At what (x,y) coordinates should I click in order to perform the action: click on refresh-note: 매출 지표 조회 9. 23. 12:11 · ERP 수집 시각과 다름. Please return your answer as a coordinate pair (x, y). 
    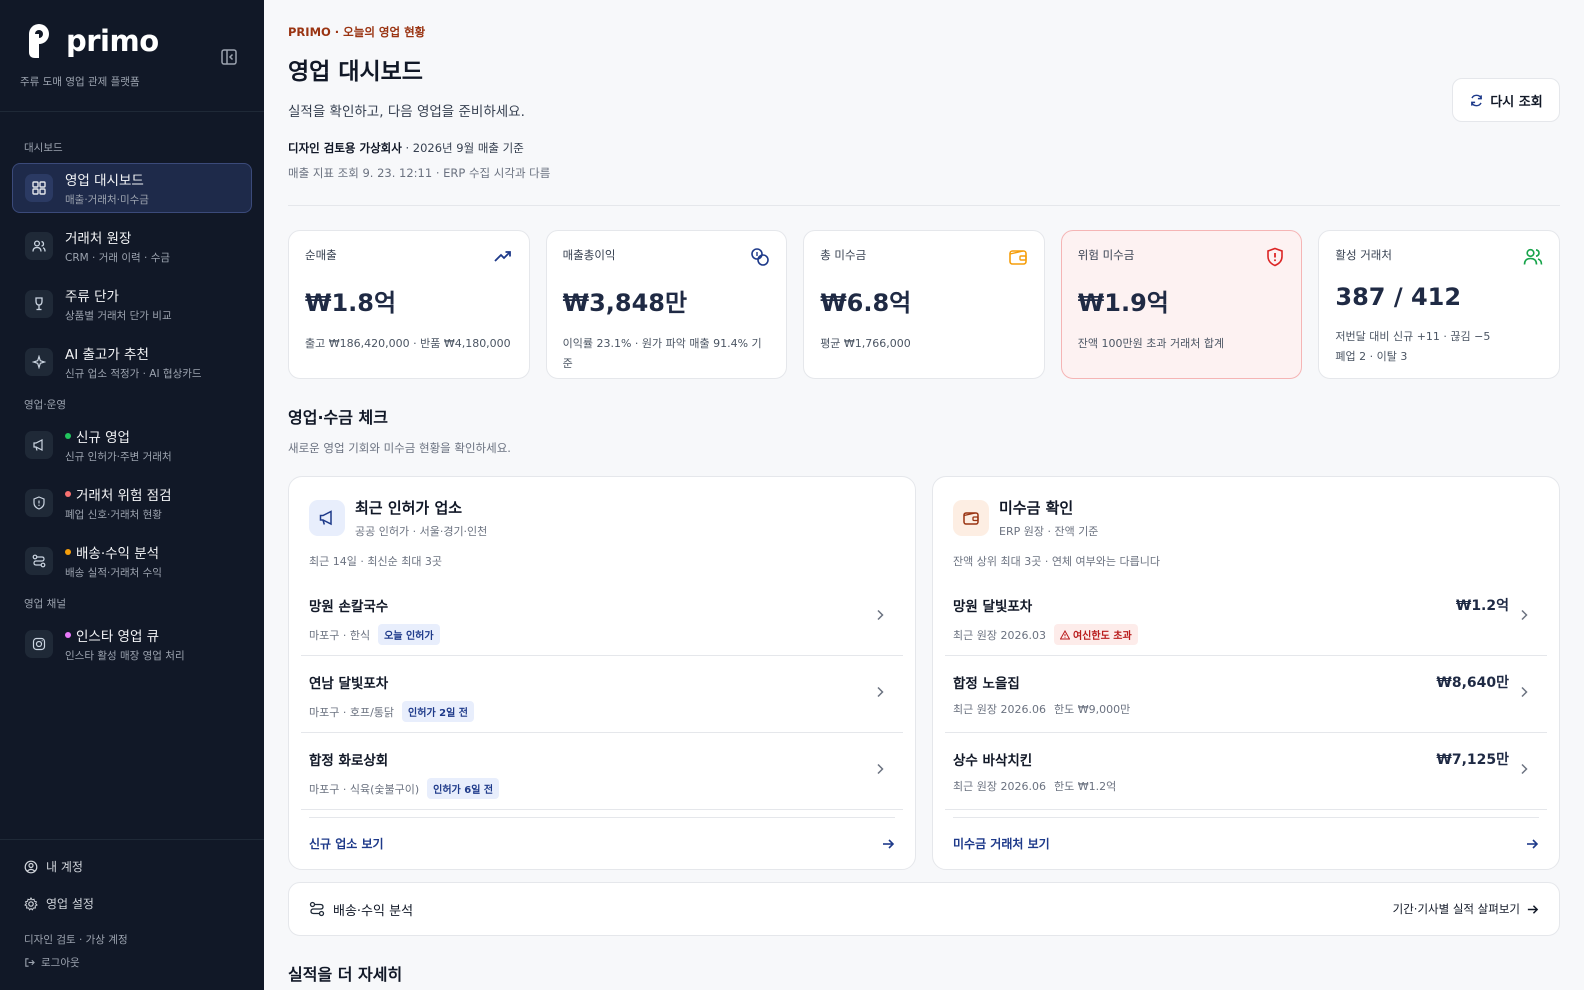
    Looking at the image, I should click on (419, 173).